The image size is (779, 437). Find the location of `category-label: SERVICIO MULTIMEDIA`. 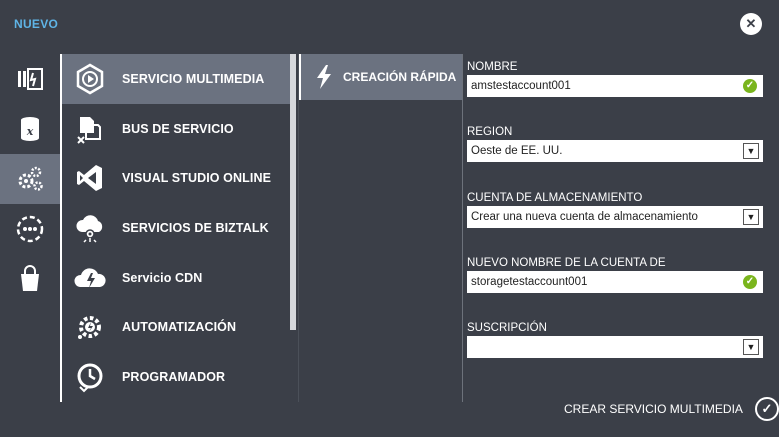

category-label: SERVICIO MULTIMEDIA is located at coordinates (193, 78).